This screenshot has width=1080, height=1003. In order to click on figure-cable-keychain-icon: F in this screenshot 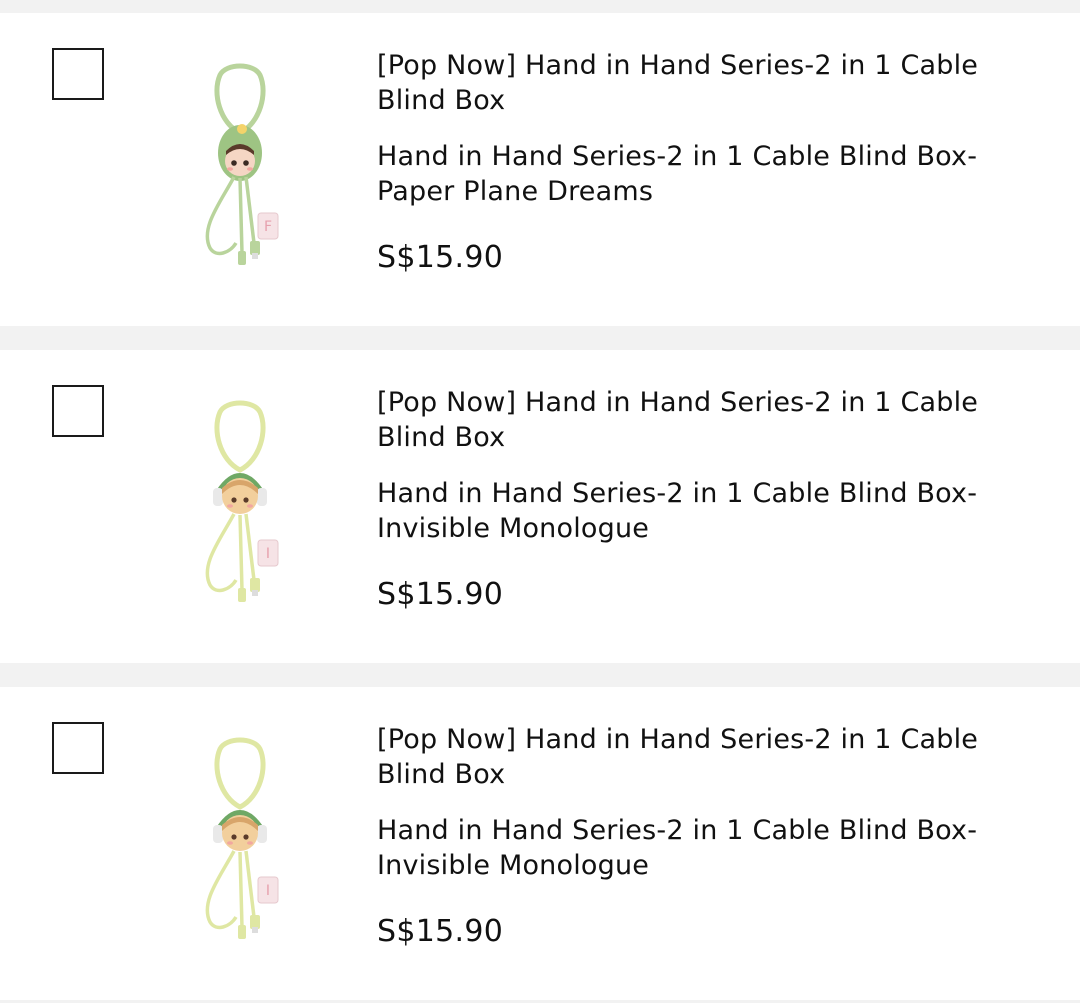, I will do `click(242, 164)`.